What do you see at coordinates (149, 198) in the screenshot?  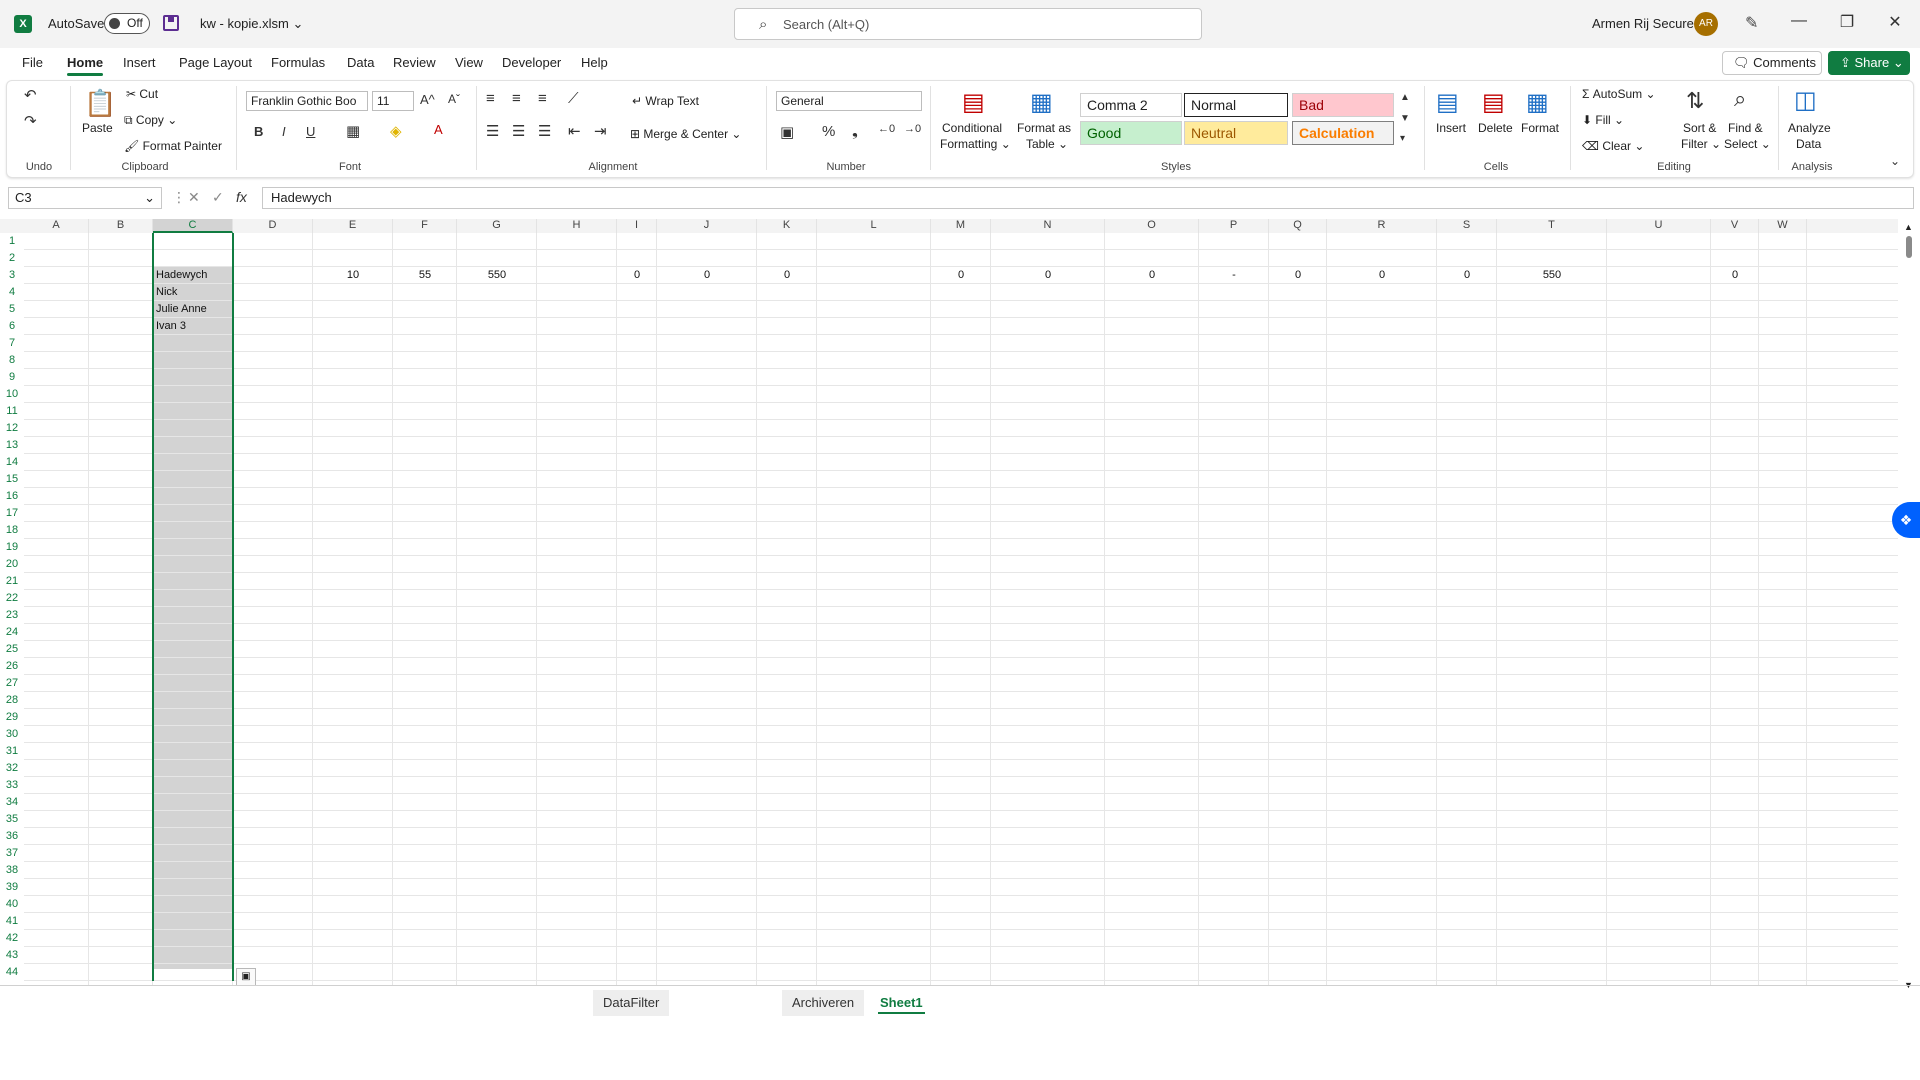 I see `name-box-dropdown-icon: ⌄` at bounding box center [149, 198].